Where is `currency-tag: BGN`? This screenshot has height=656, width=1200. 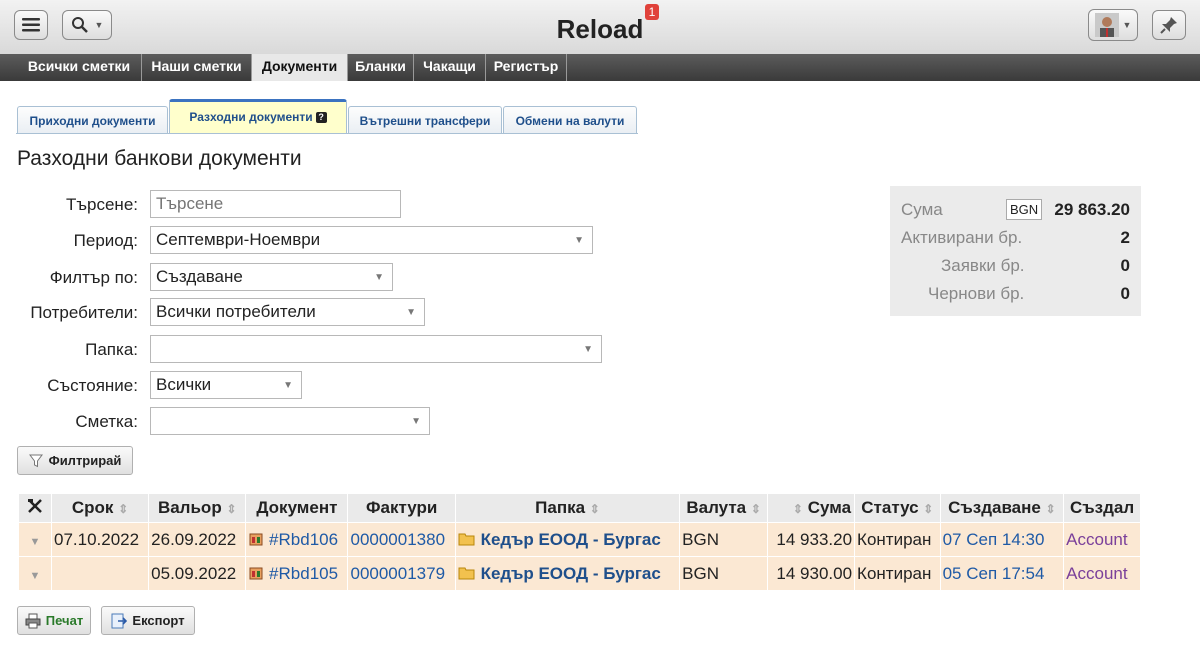 currency-tag: BGN is located at coordinates (1024, 209).